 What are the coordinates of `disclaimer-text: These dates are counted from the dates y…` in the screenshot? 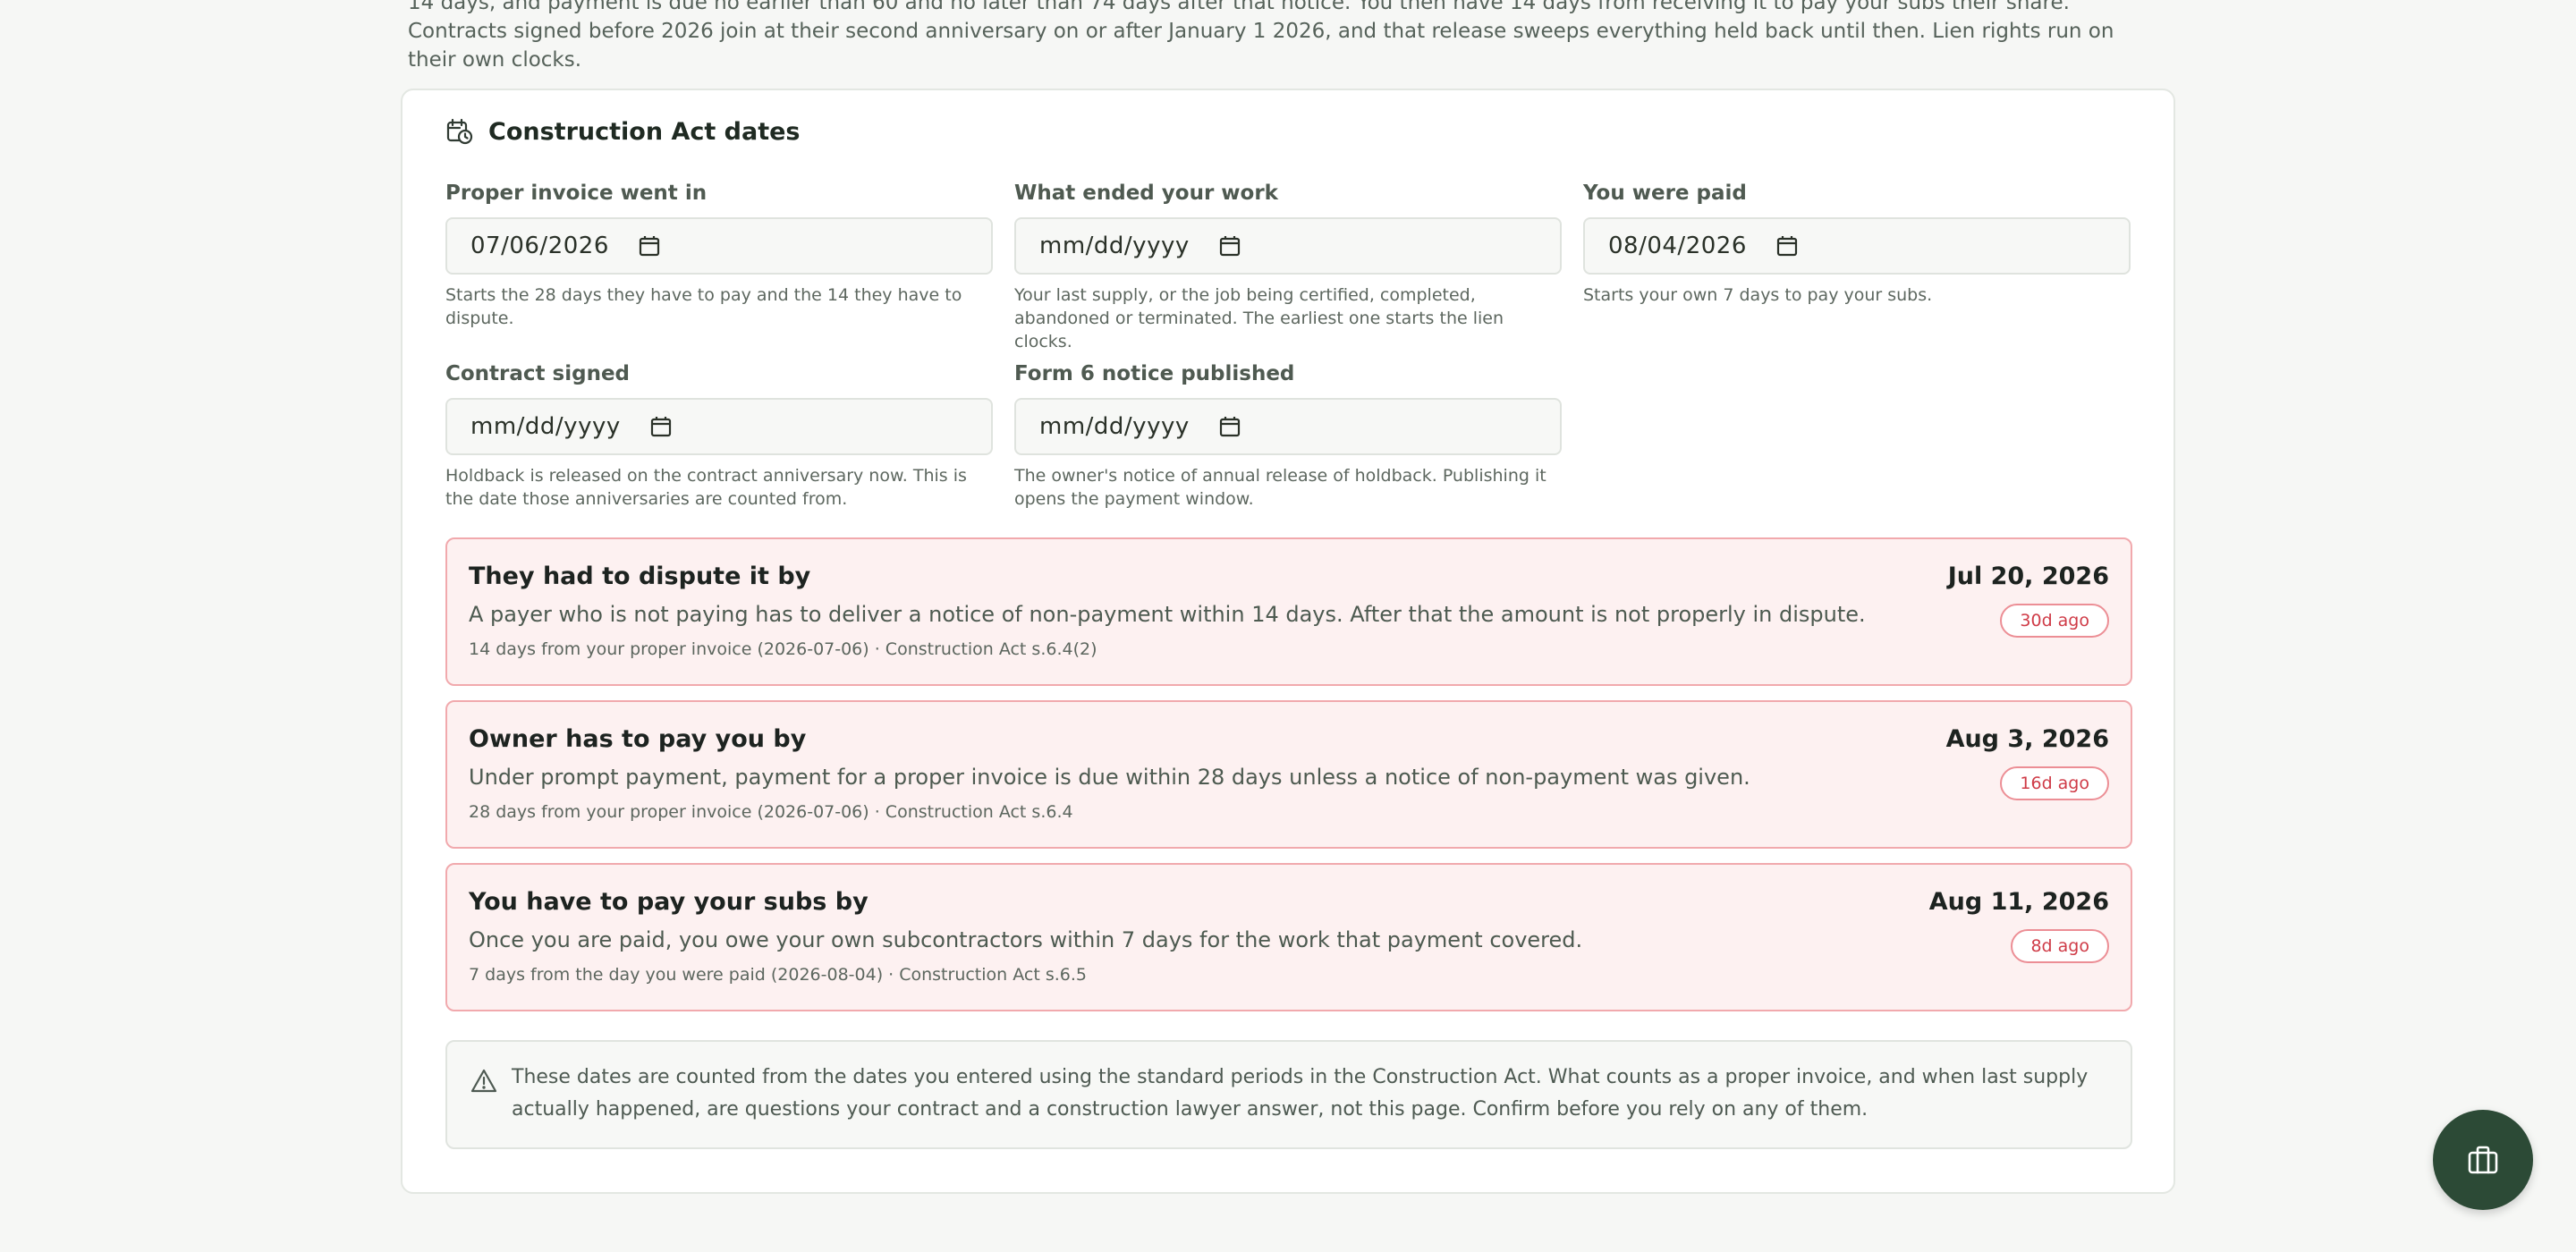 It's located at (1300, 1093).